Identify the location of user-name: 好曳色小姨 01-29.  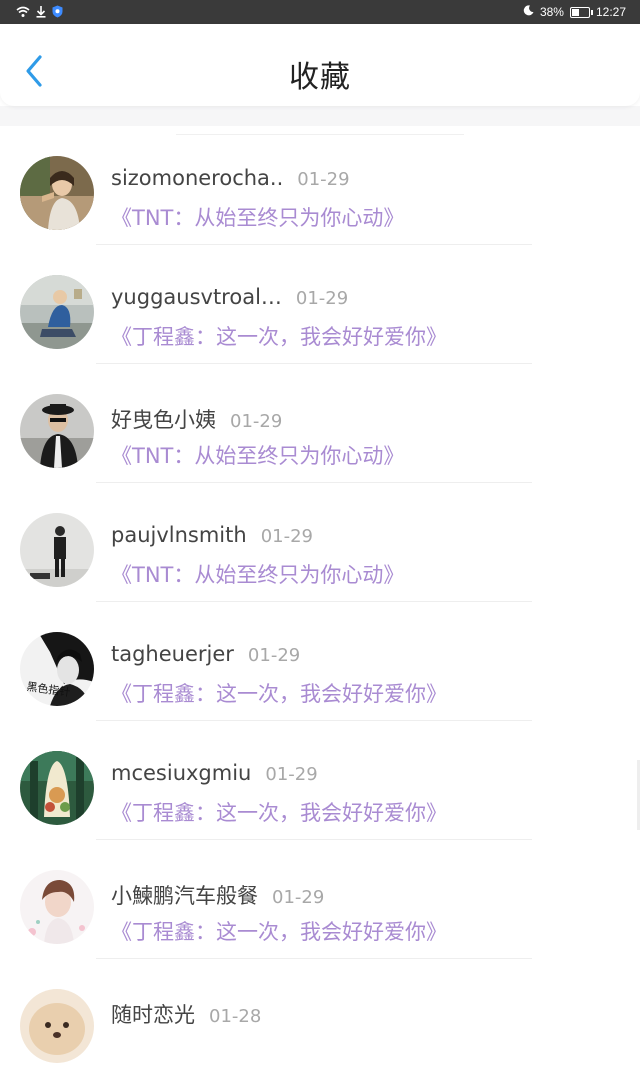
(196, 419).